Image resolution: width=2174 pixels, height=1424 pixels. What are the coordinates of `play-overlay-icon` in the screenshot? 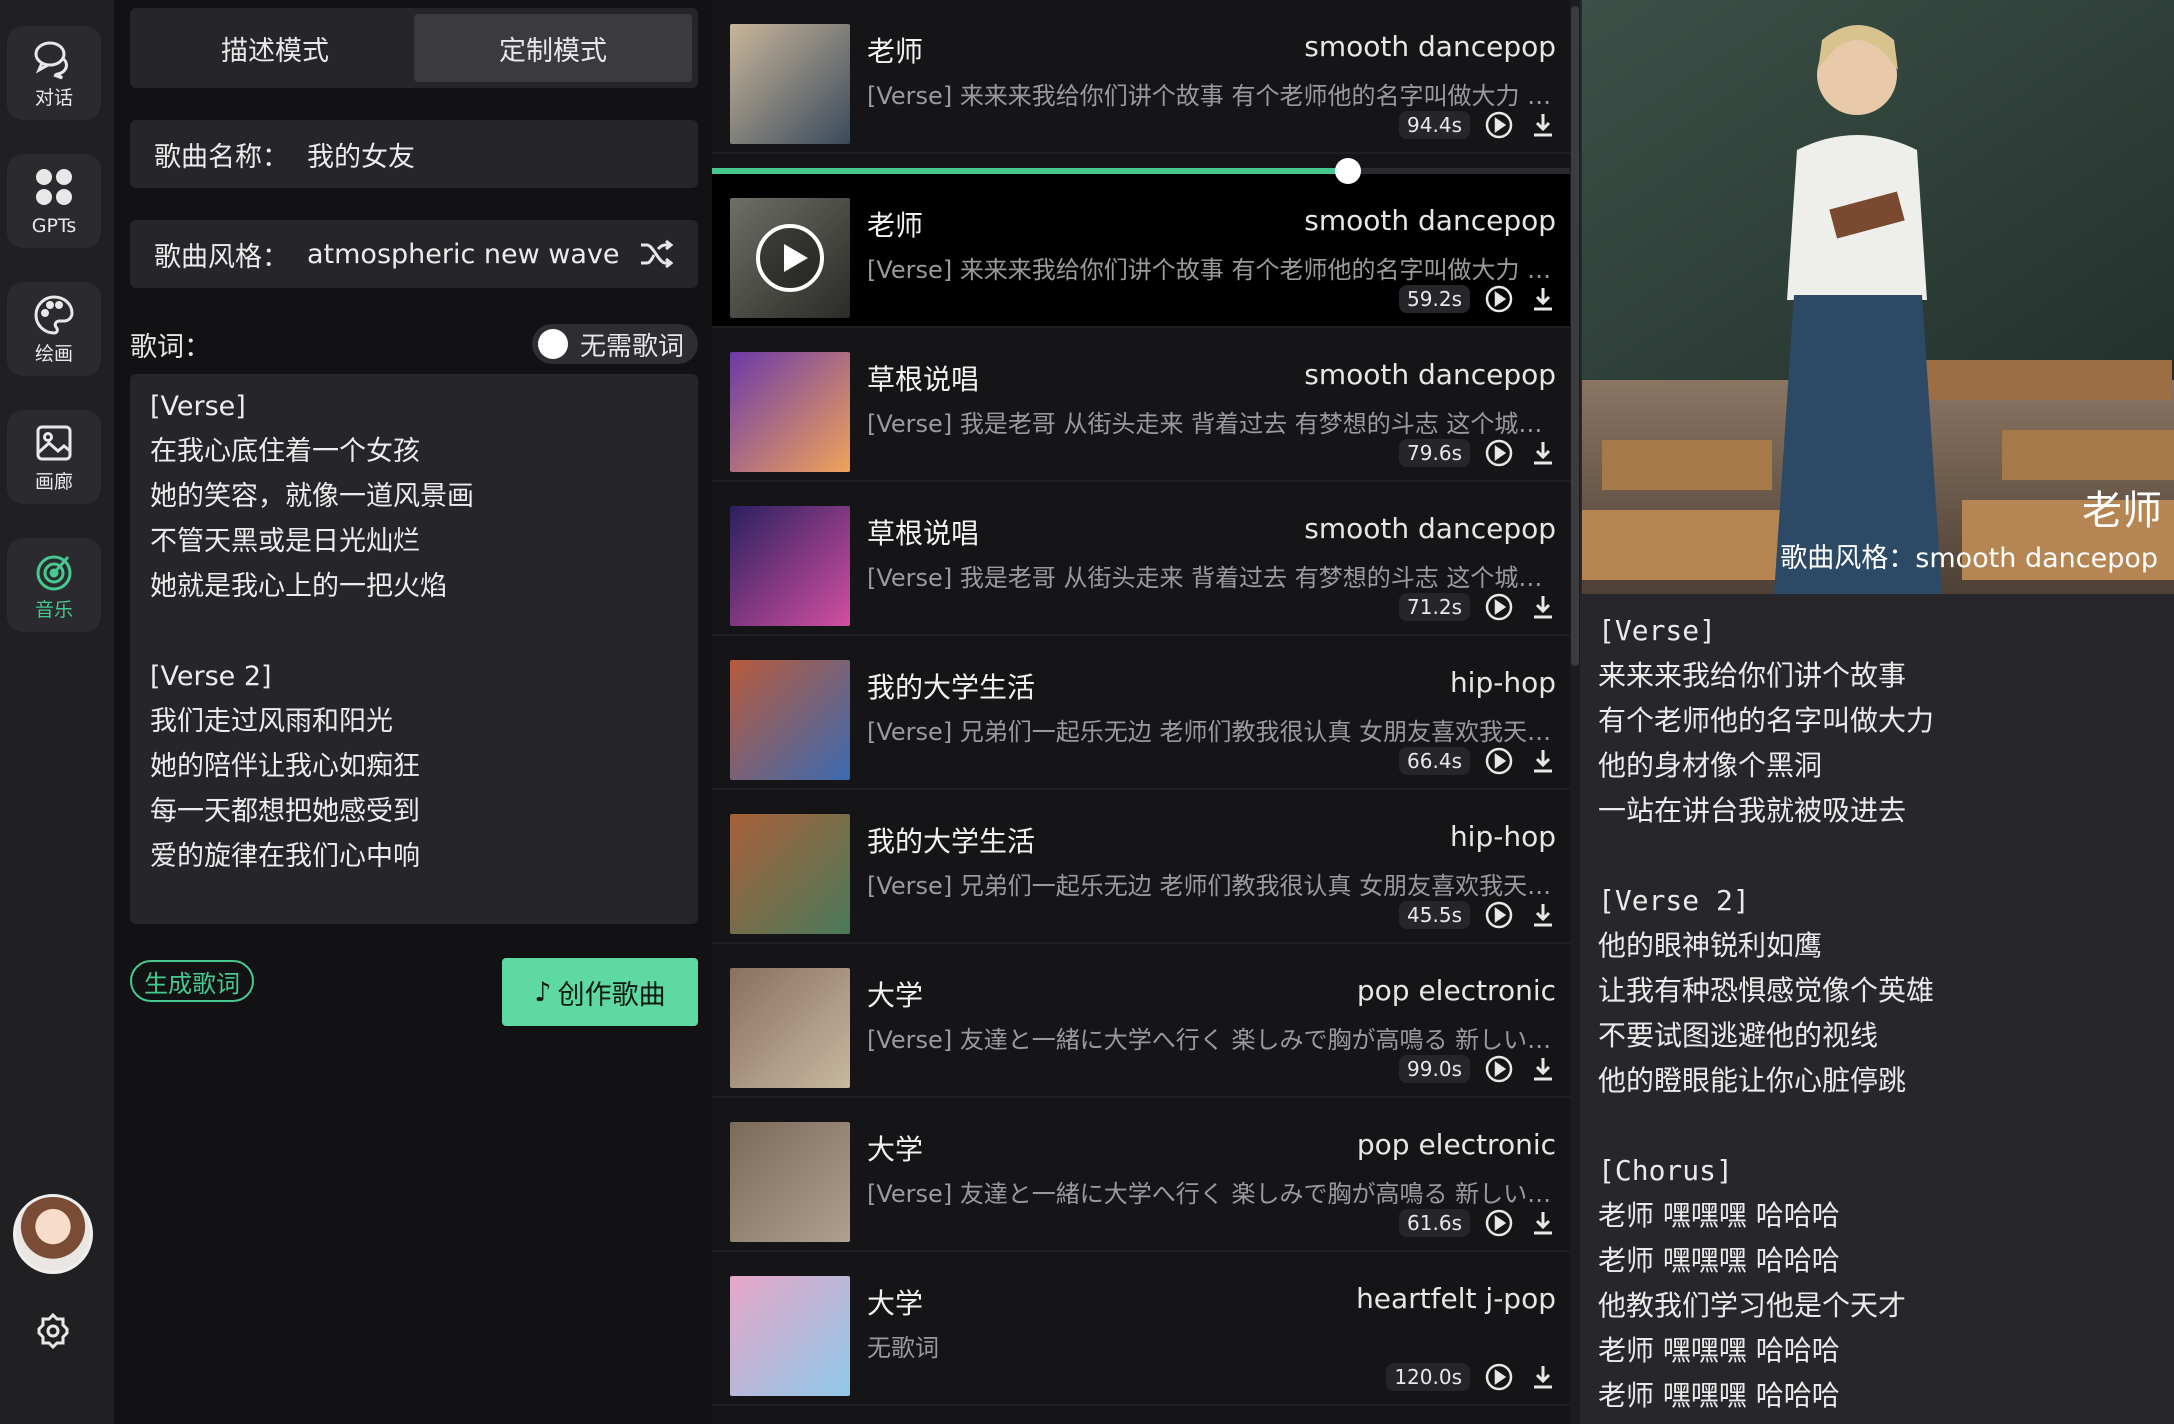 It's located at (790, 258).